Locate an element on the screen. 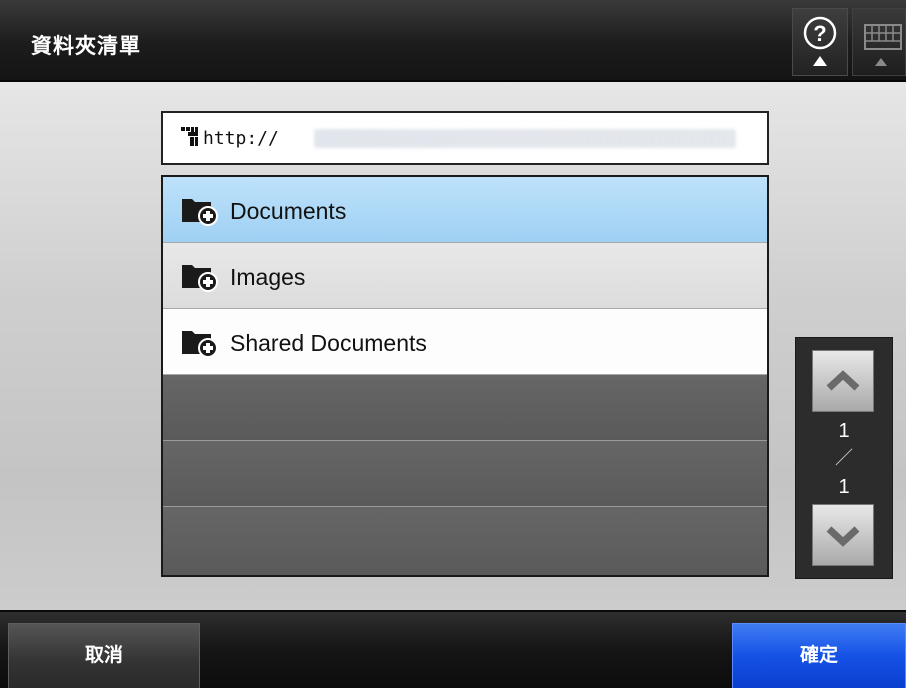 This screenshot has height=688, width=906. keyboard-icon is located at coordinates (883, 45).